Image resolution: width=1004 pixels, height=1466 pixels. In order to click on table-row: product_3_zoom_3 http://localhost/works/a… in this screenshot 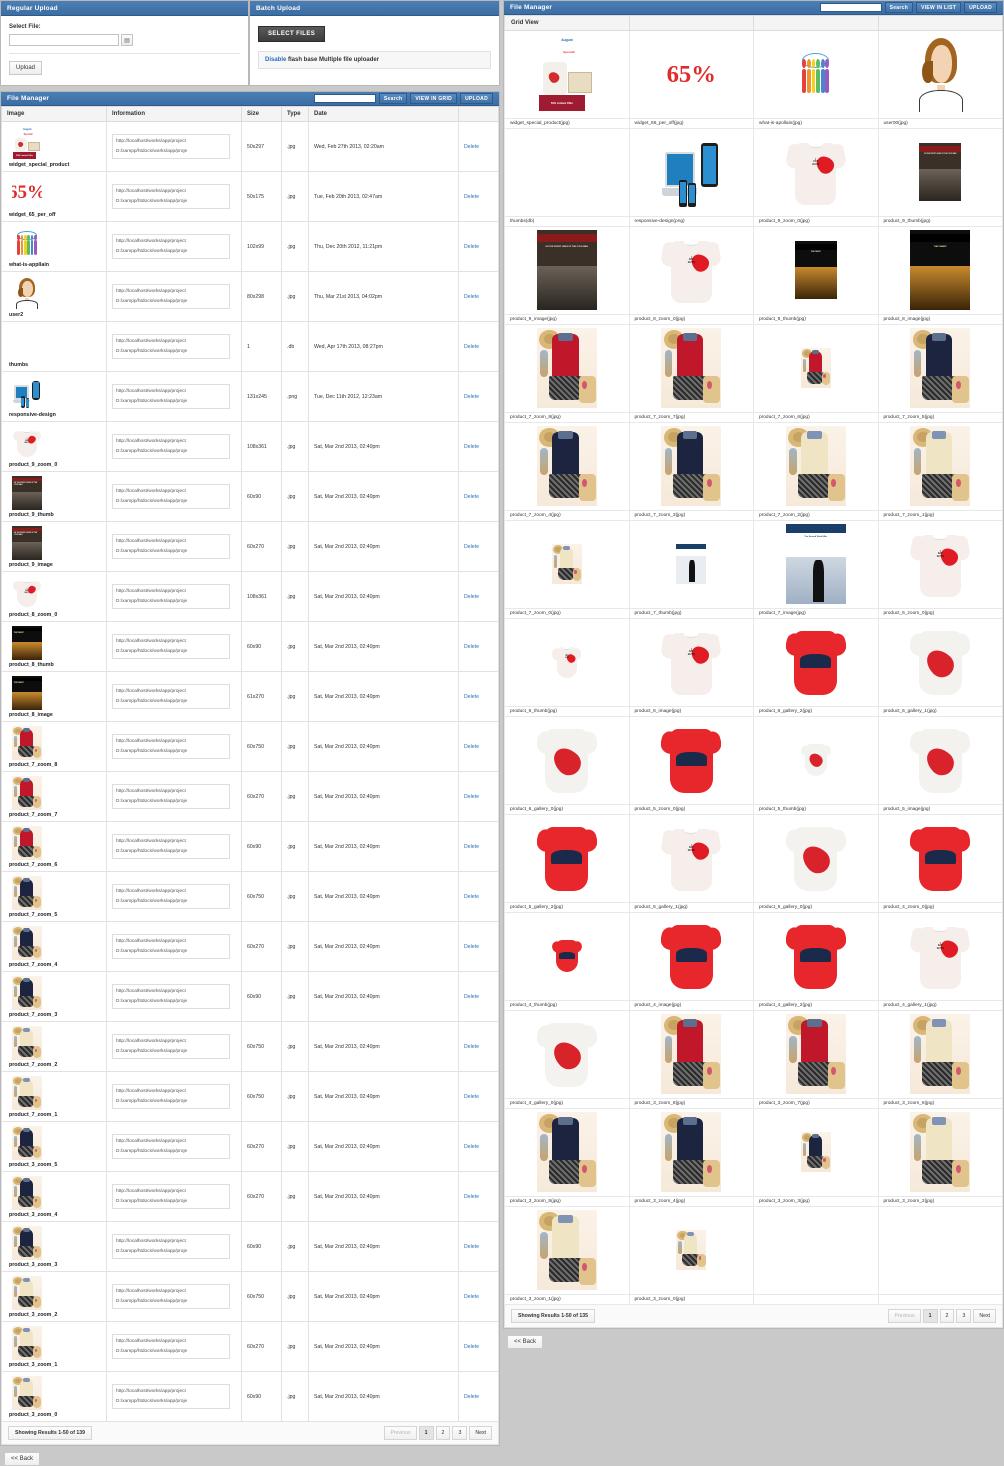, I will do `click(250, 1246)`.